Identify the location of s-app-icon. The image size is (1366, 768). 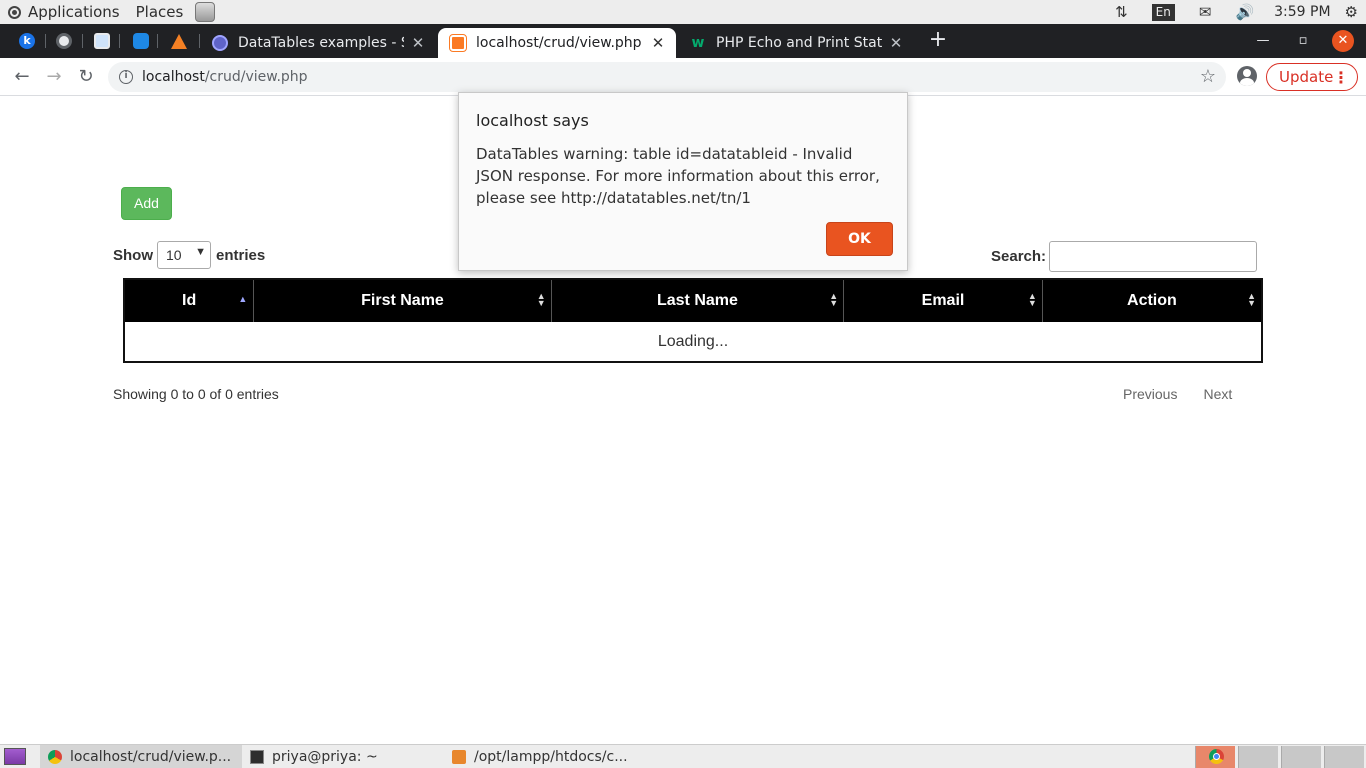
(141, 41).